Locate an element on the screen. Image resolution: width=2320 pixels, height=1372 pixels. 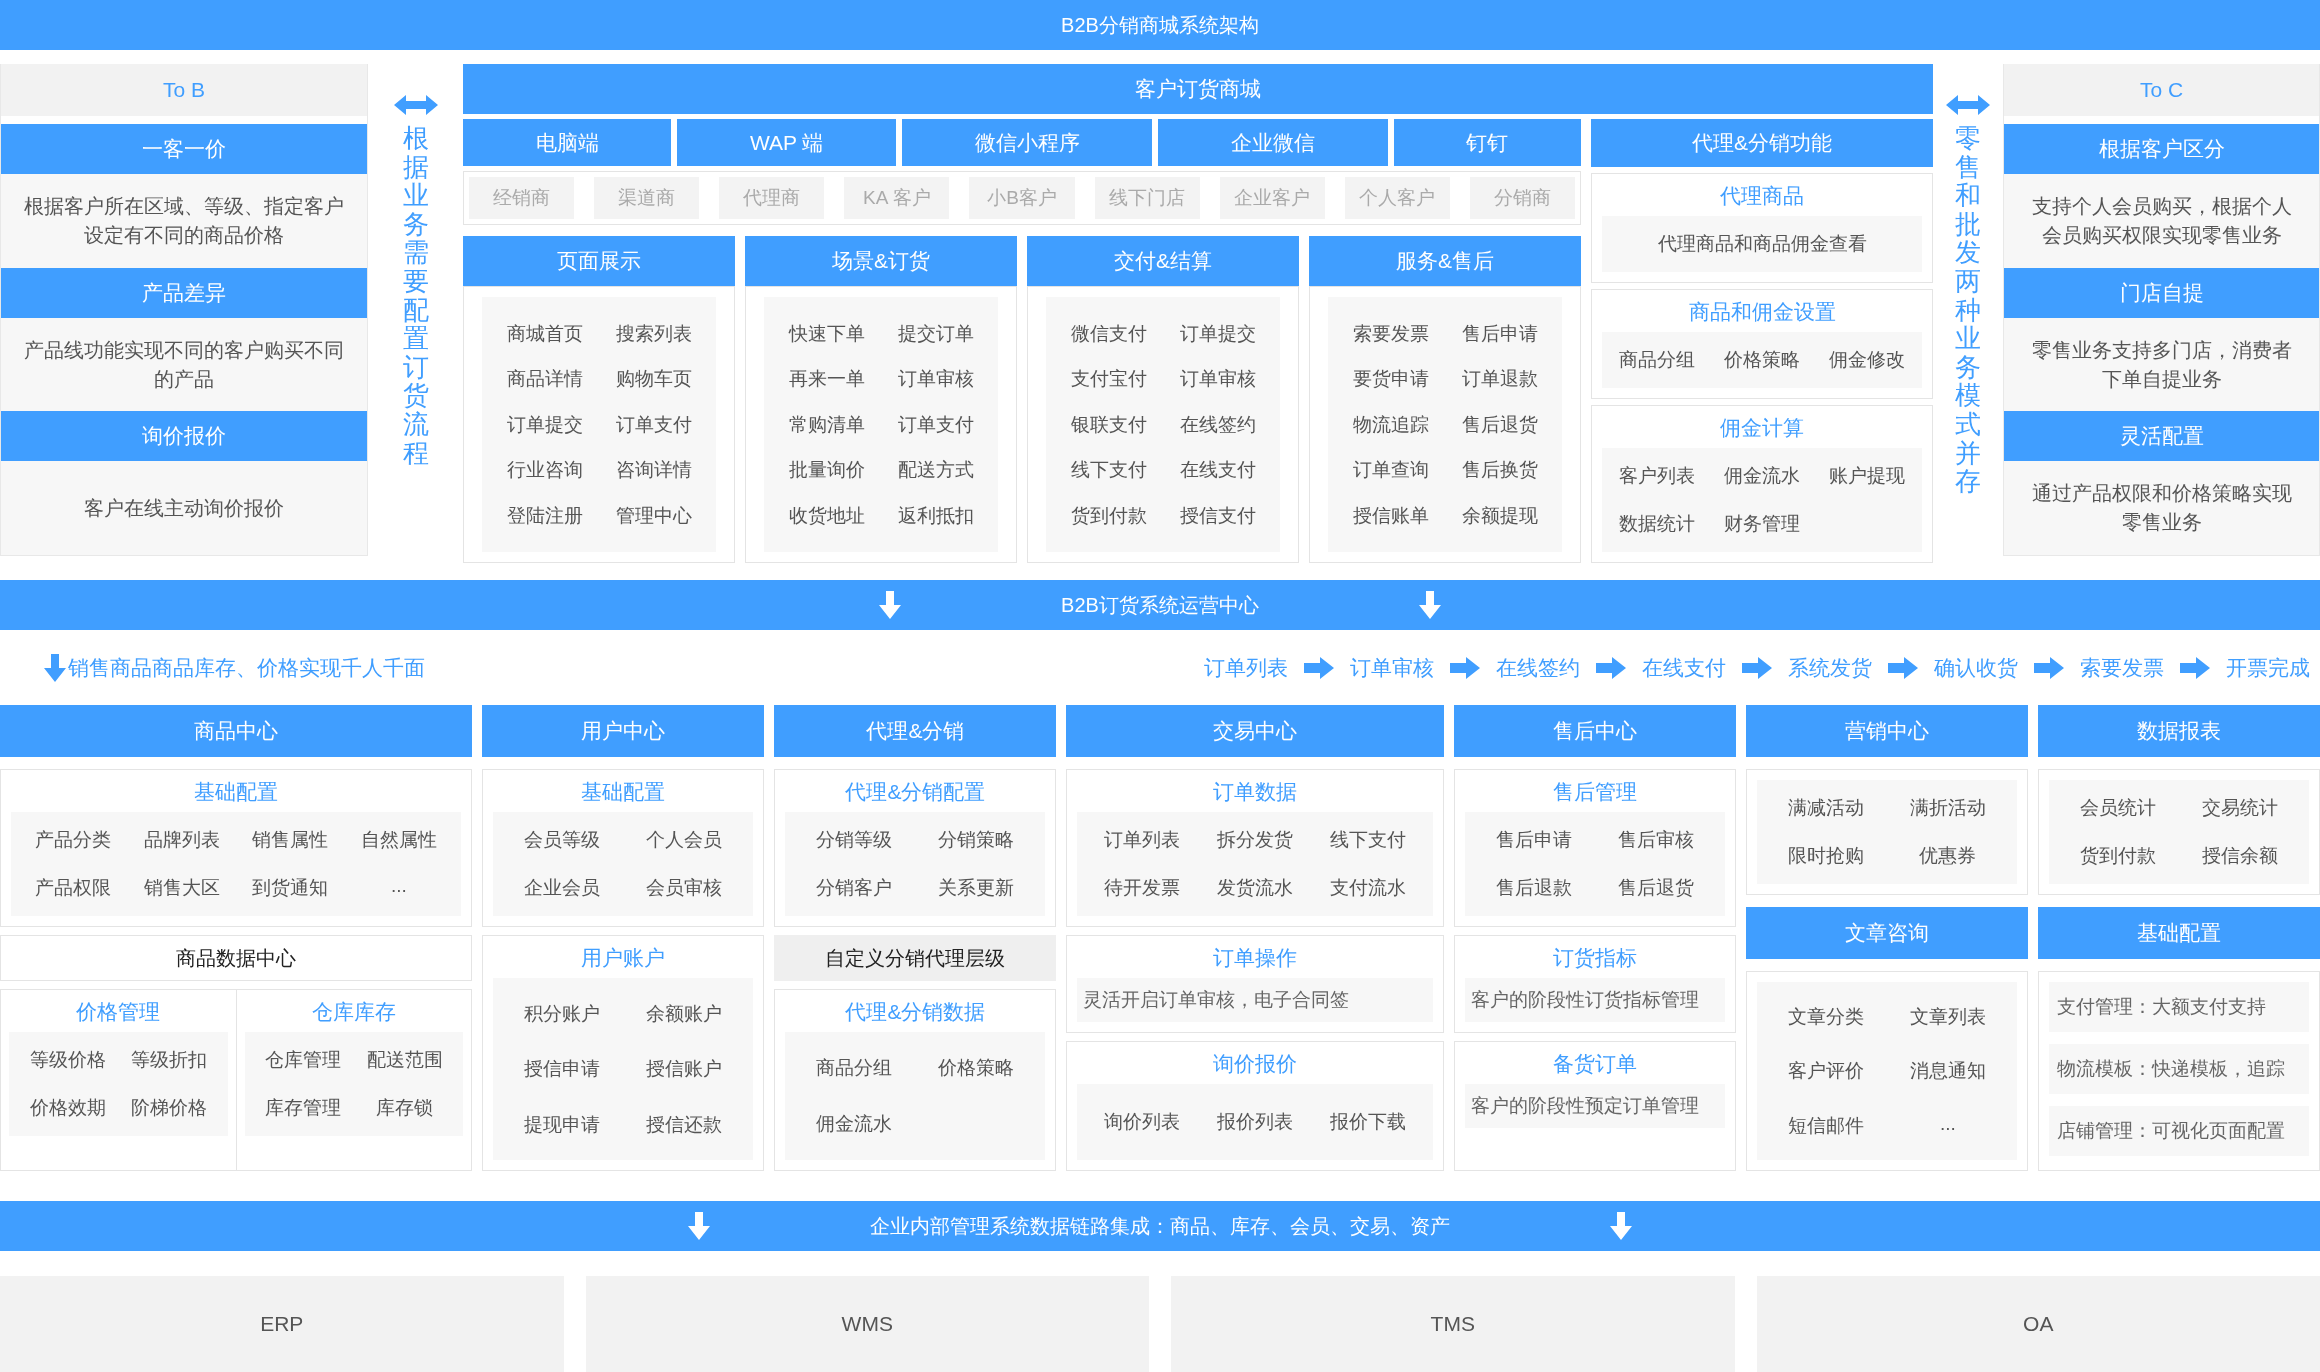
double-arrow-icon is located at coordinates (415, 105).